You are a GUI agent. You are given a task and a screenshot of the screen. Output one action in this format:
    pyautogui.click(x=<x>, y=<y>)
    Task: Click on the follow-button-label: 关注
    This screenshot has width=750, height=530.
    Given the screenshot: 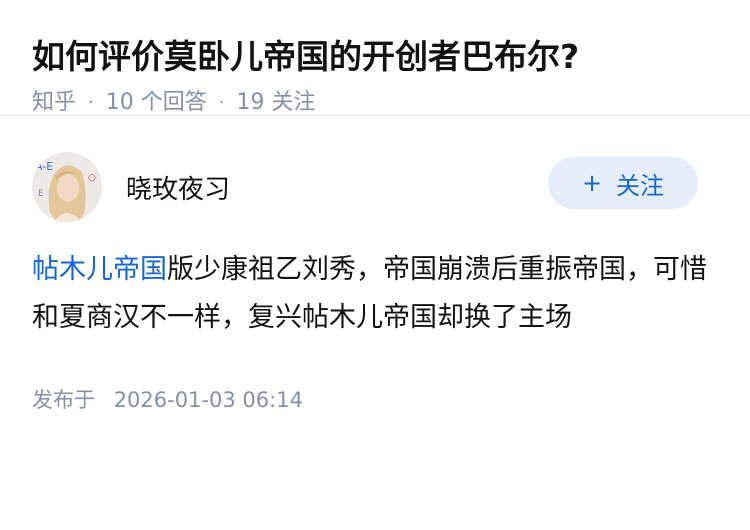 What is the action you would take?
    pyautogui.click(x=640, y=185)
    